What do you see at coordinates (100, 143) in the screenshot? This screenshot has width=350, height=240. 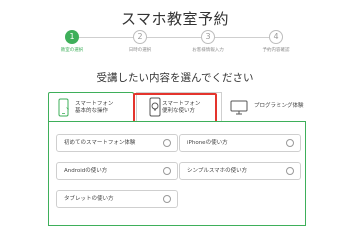 I see `option-label: 初めてのスマートフォン体験` at bounding box center [100, 143].